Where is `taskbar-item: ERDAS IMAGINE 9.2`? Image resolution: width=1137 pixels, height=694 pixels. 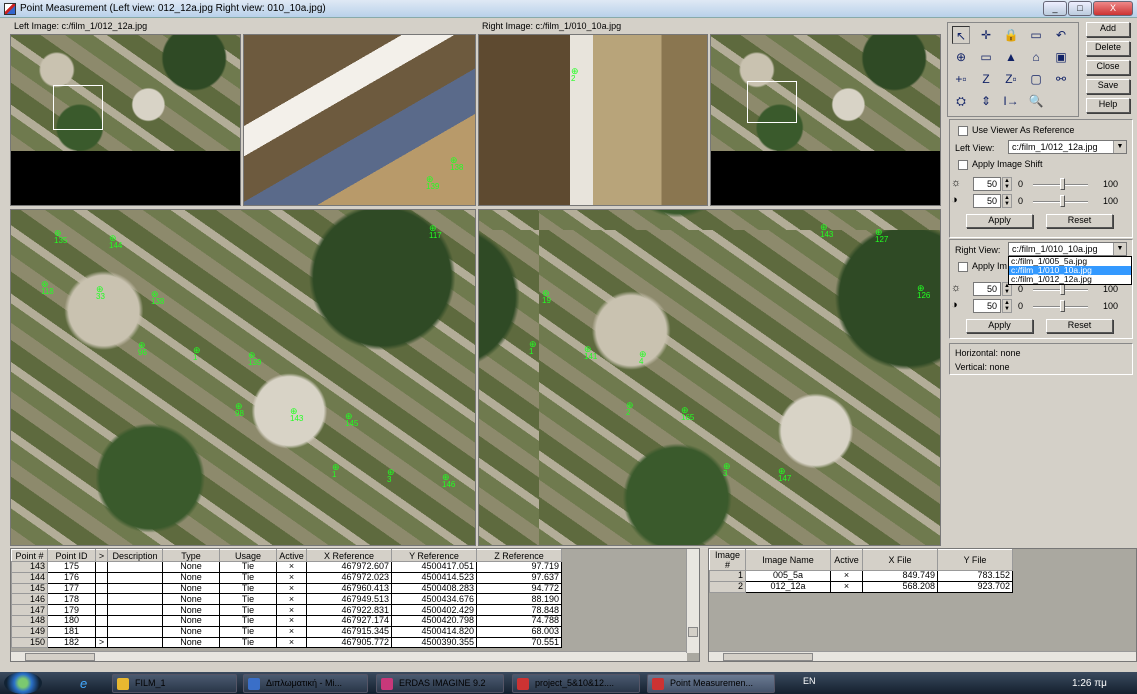
taskbar-item: ERDAS IMAGINE 9.2 is located at coordinates (440, 683).